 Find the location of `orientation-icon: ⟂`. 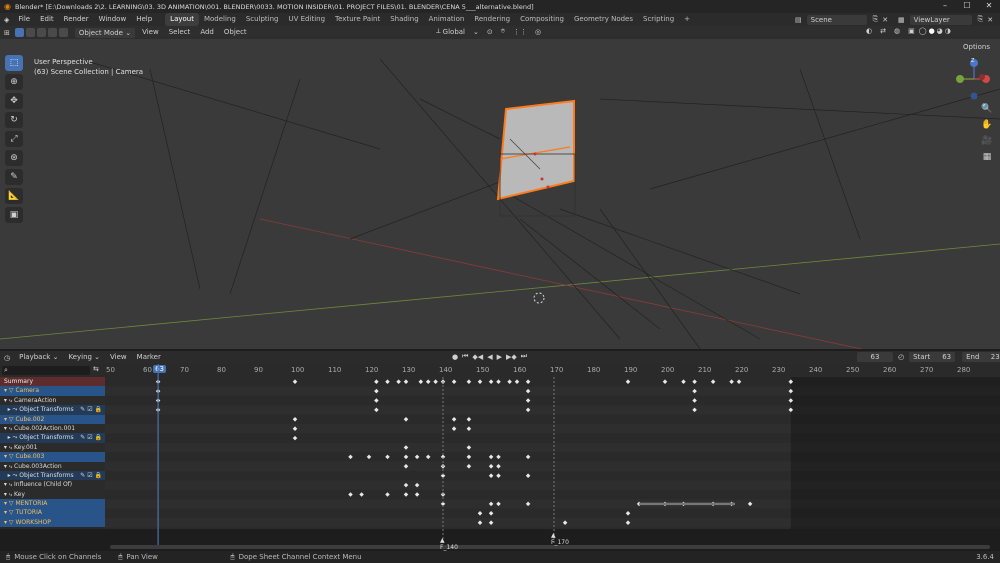

orientation-icon: ⟂ is located at coordinates (438, 31).